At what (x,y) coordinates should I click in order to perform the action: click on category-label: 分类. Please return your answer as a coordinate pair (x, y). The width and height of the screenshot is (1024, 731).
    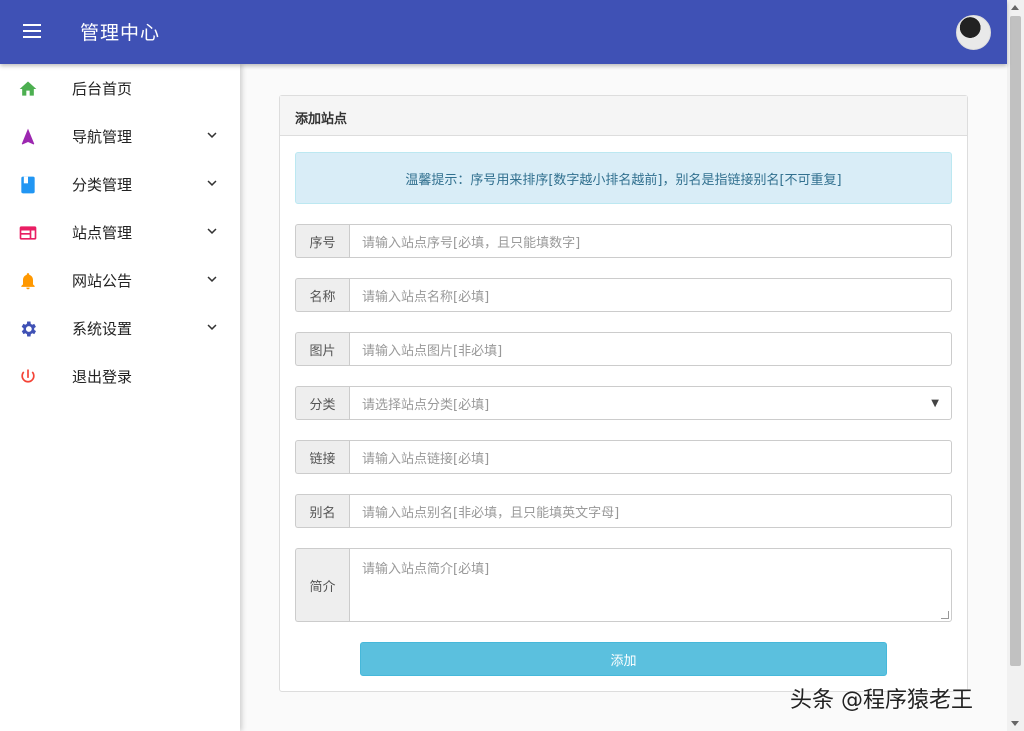
    Looking at the image, I should click on (322, 403).